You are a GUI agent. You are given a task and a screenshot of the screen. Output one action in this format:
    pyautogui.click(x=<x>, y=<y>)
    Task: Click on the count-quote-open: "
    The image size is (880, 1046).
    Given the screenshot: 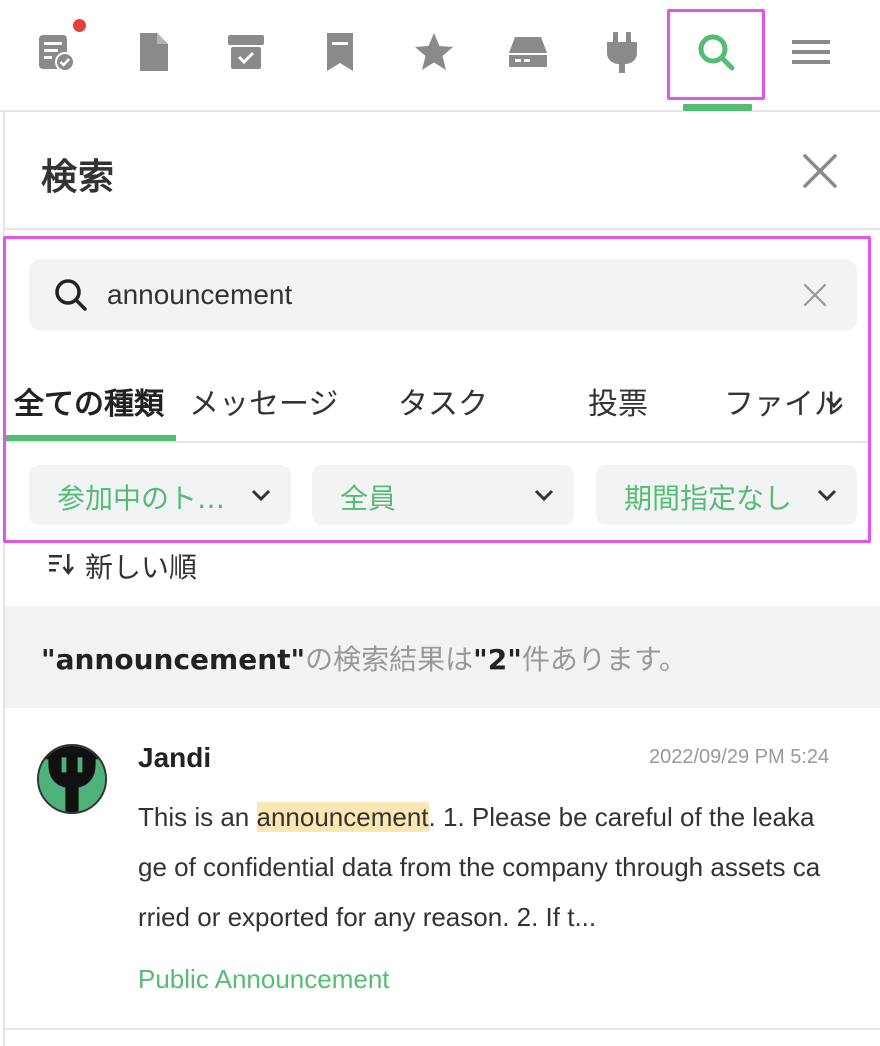 What is the action you would take?
    pyautogui.click(x=480, y=659)
    